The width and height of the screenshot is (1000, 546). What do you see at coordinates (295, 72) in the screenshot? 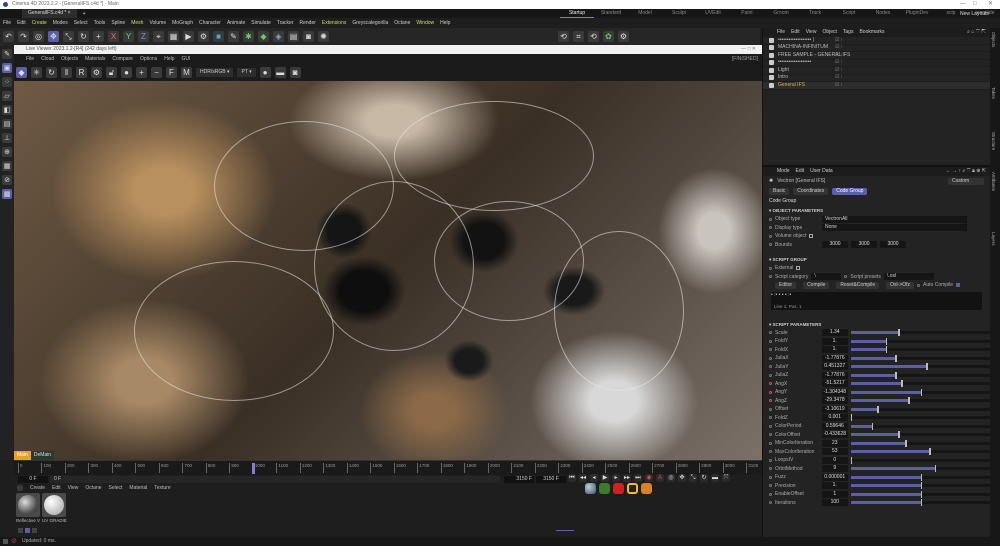
I see `snapshot-camera-icon: ◙` at bounding box center [295, 72].